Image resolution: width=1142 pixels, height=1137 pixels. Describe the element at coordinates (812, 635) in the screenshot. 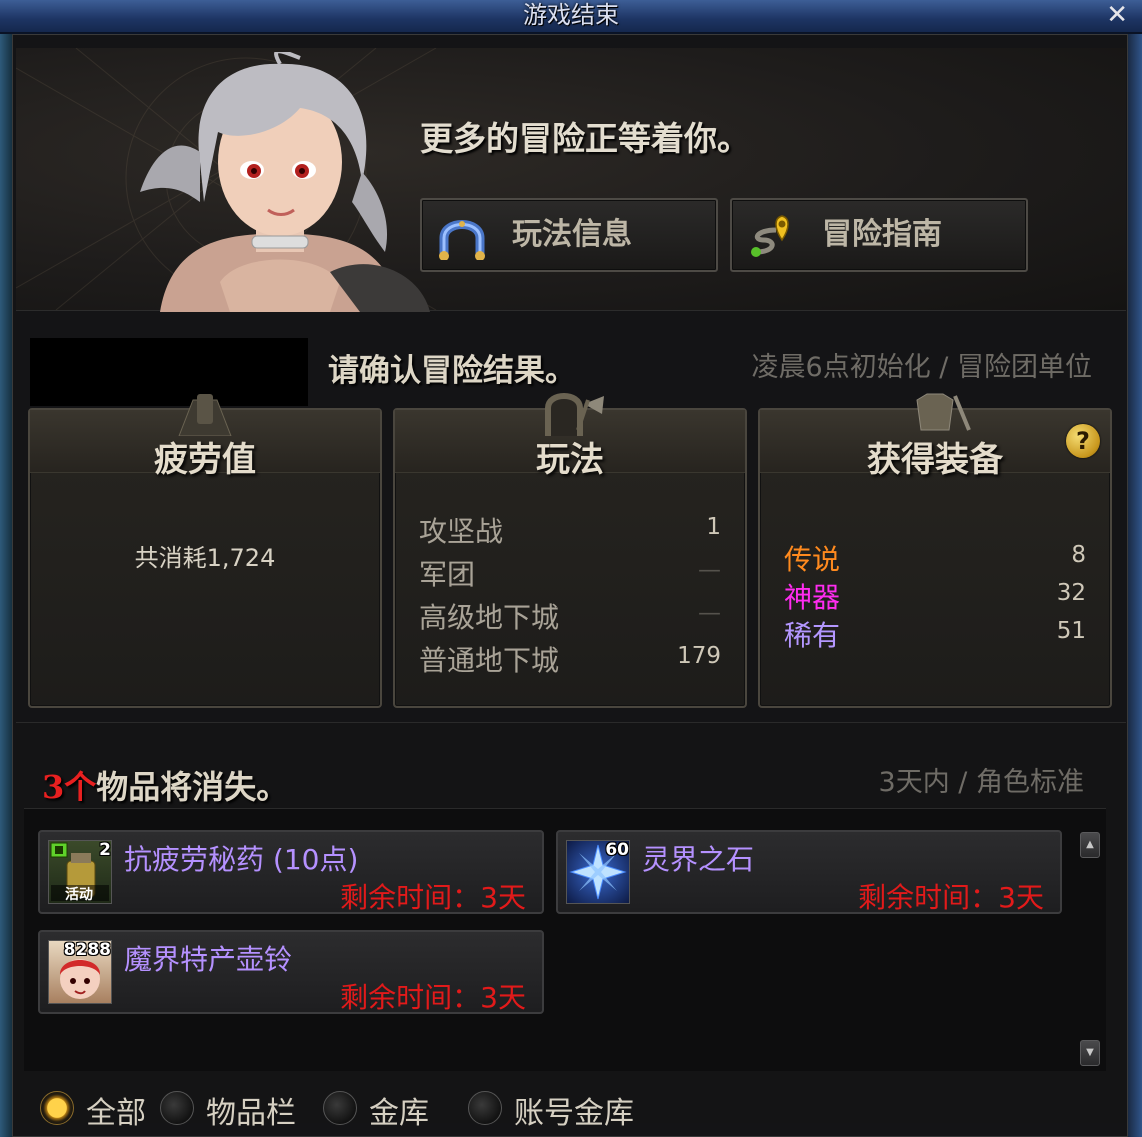

I see `equipment-row-label: 稀有` at that location.